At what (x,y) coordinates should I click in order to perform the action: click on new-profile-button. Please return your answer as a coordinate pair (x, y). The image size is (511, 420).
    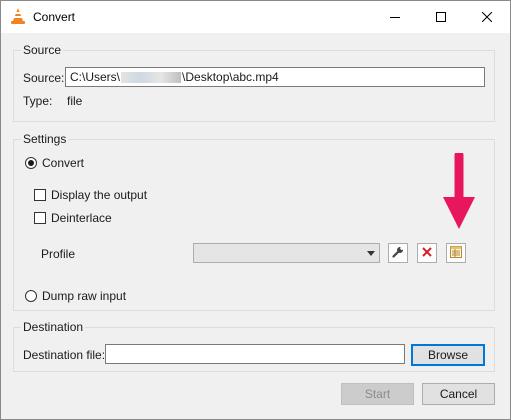
    Looking at the image, I should click on (456, 253).